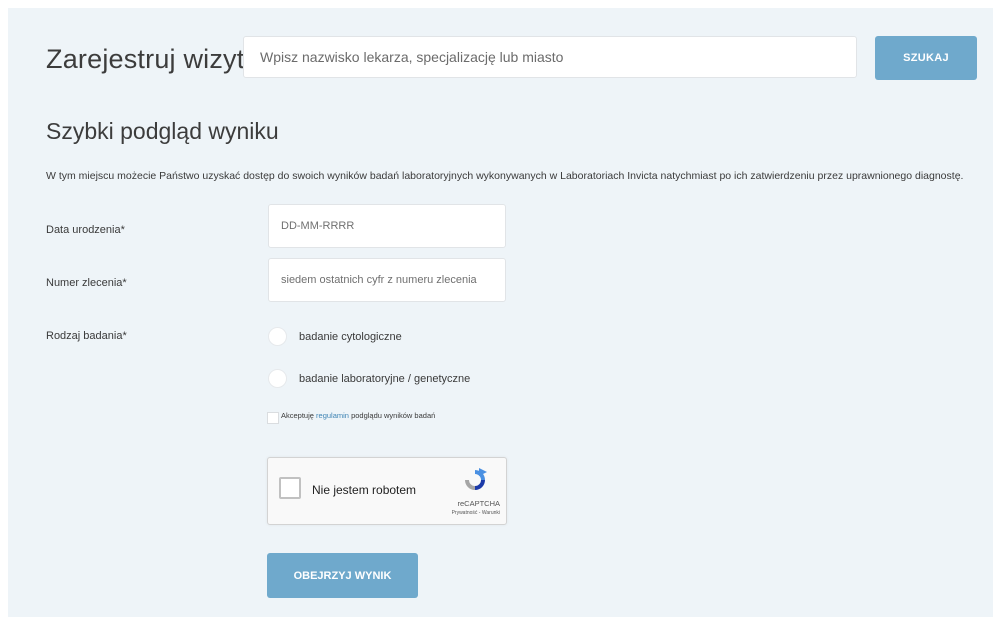 Image resolution: width=993 pixels, height=617 pixels. I want to click on radio-option-cytology: badanie cytologiczne, so click(335, 336).